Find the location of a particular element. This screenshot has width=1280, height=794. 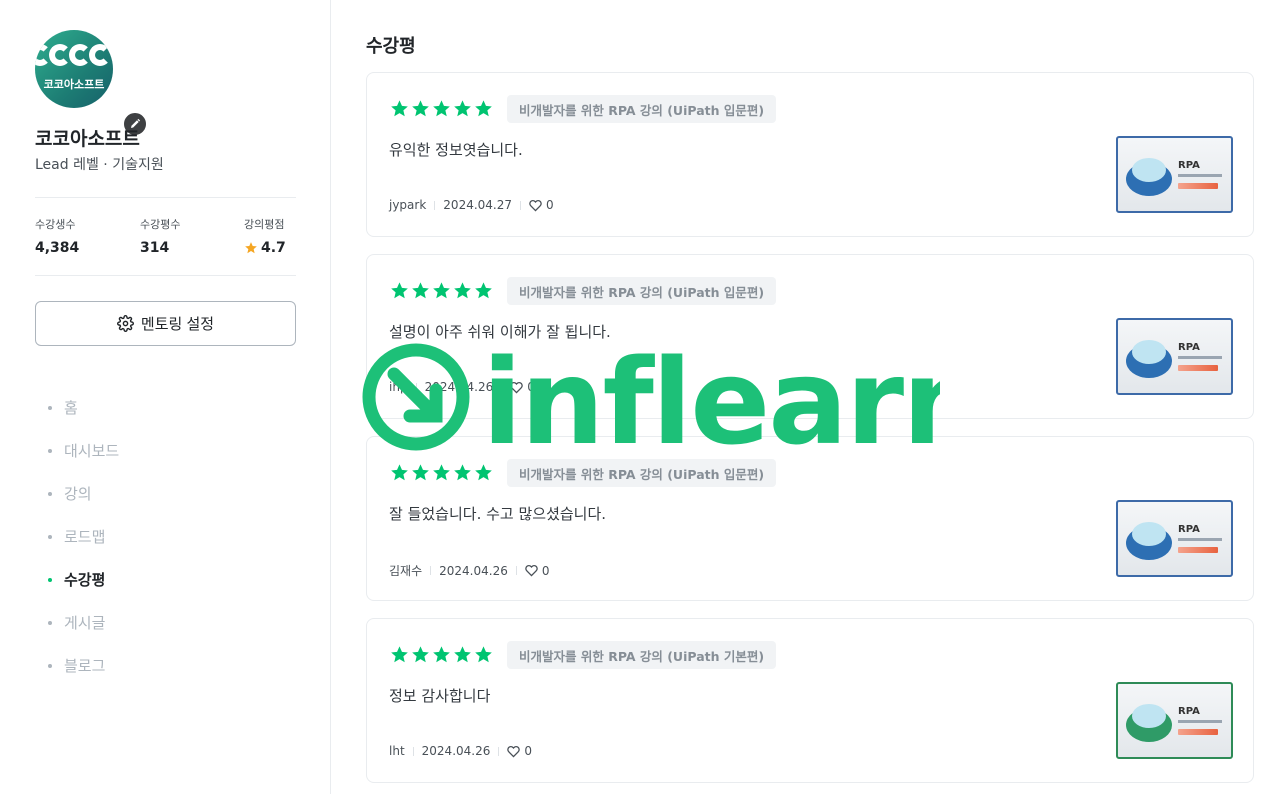

avatar-text: 코코아소프트 is located at coordinates (74, 84).